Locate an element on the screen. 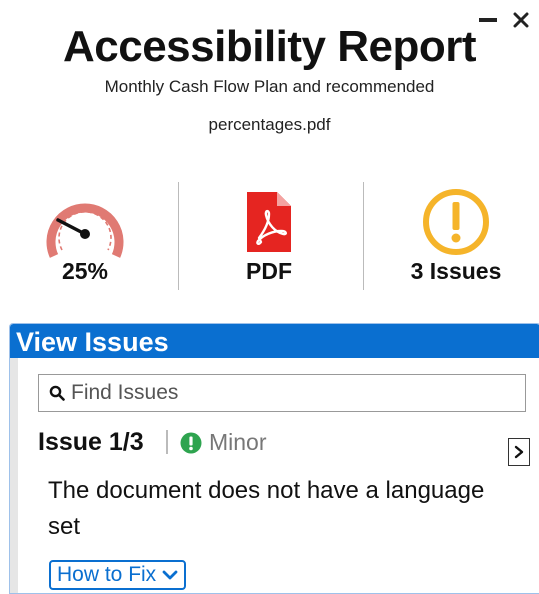  next-issue-button is located at coordinates (519, 452).